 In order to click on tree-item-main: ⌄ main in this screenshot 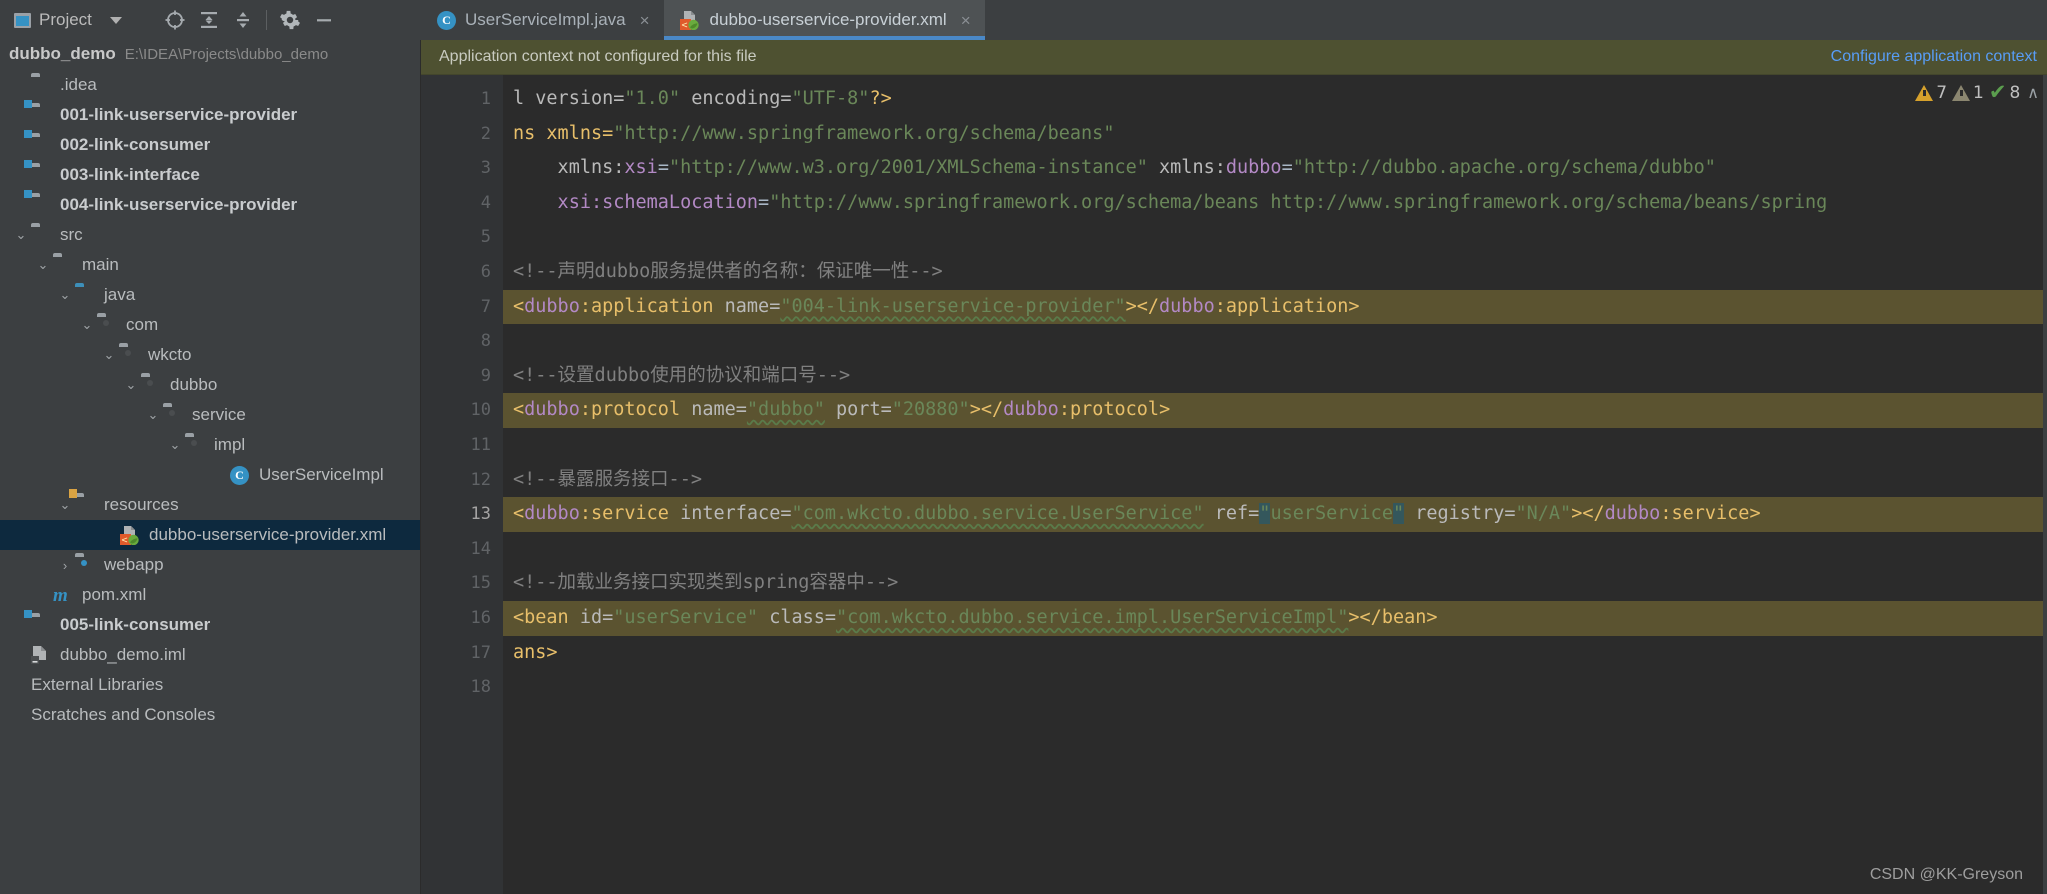, I will do `click(210, 265)`.